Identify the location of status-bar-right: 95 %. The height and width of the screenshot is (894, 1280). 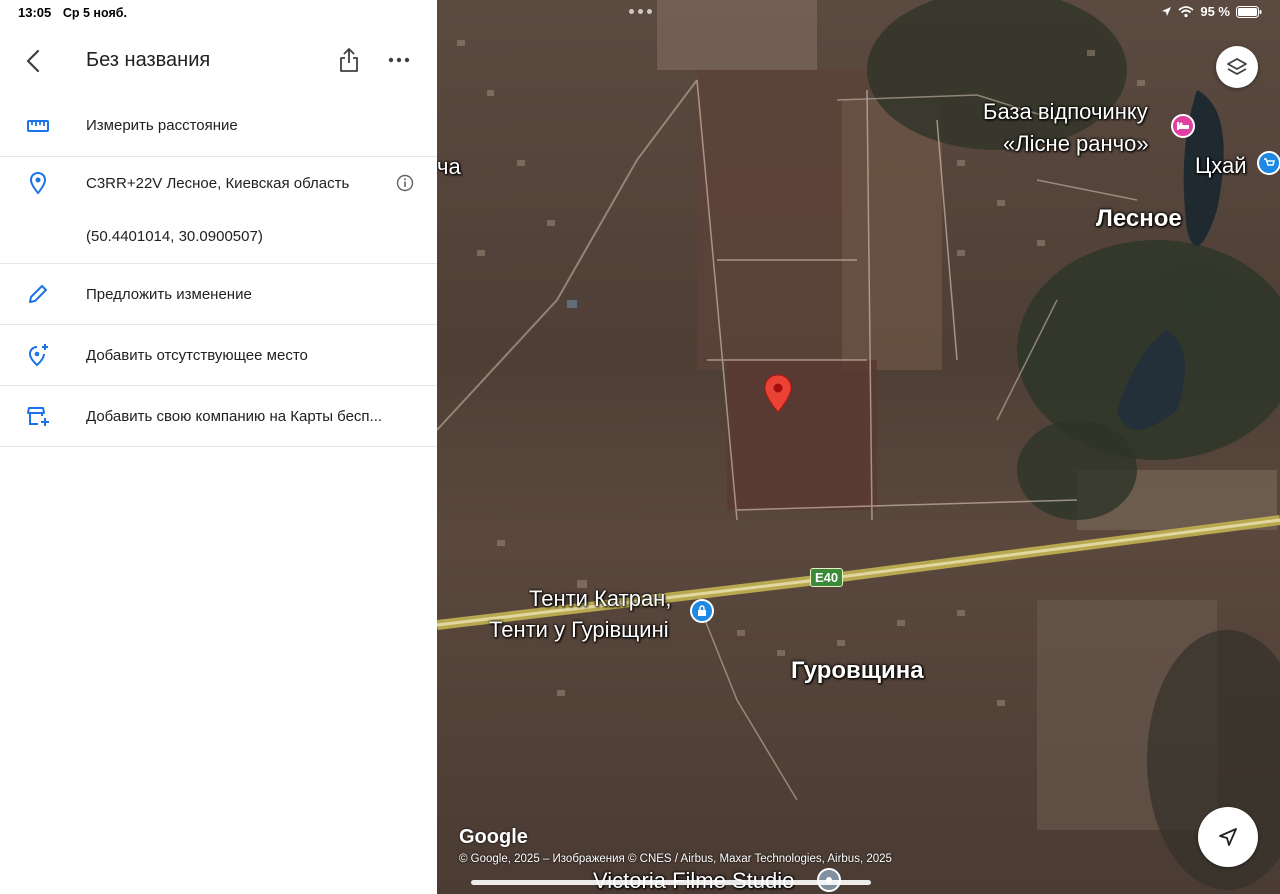
(1211, 11).